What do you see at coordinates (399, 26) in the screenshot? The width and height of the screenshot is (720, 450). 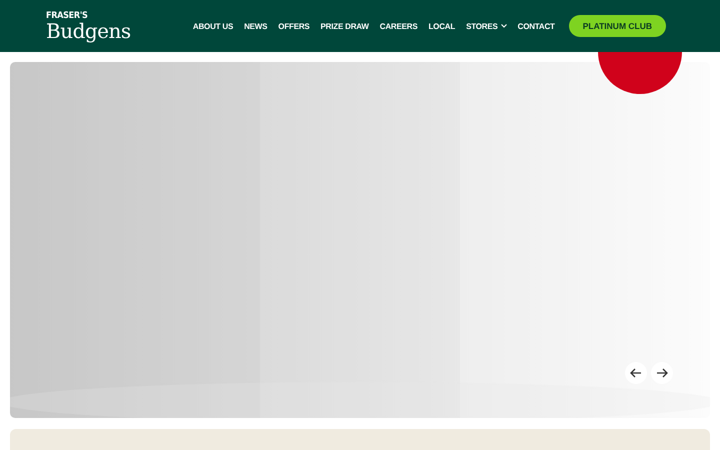 I see `nav-link: CAREERS` at bounding box center [399, 26].